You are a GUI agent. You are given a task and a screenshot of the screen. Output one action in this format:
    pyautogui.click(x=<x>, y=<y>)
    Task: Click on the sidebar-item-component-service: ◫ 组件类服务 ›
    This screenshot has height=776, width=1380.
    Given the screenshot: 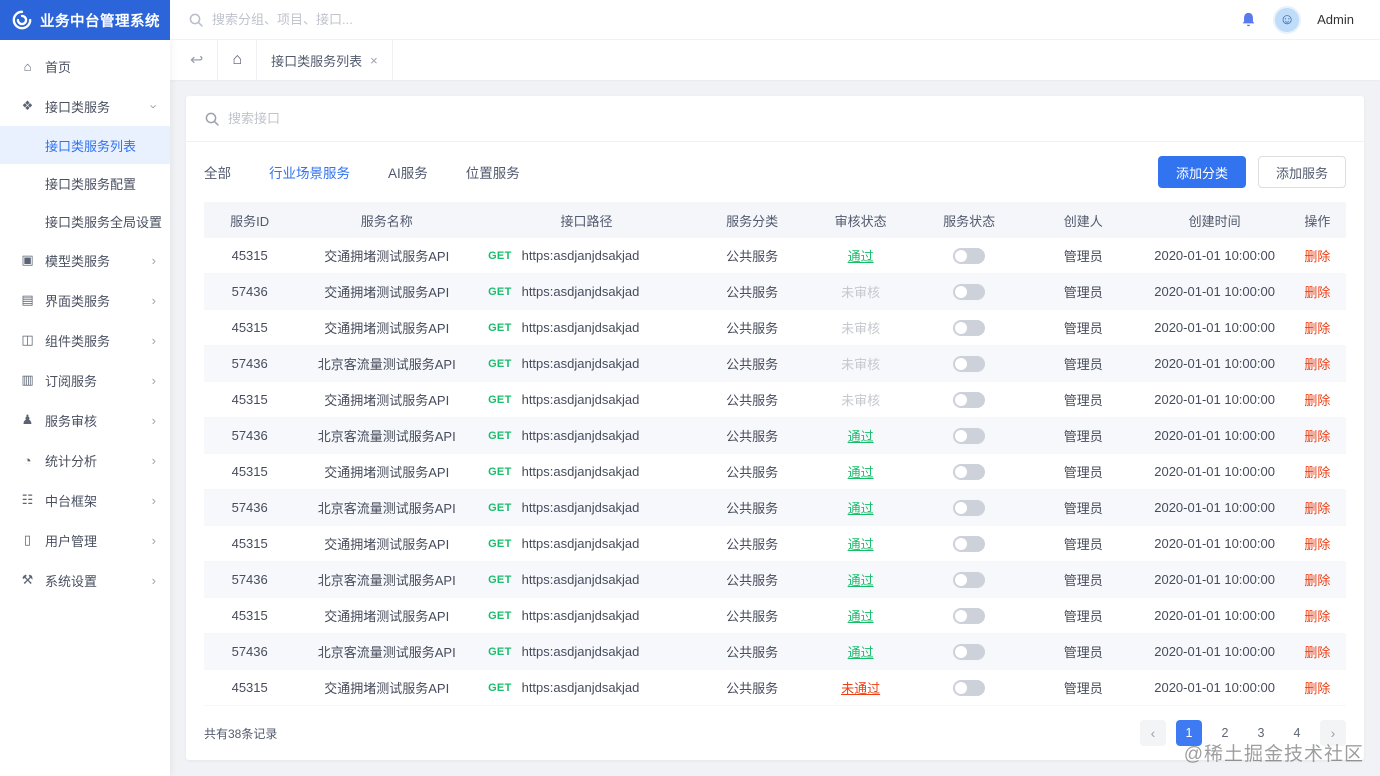 What is the action you would take?
    pyautogui.click(x=85, y=340)
    